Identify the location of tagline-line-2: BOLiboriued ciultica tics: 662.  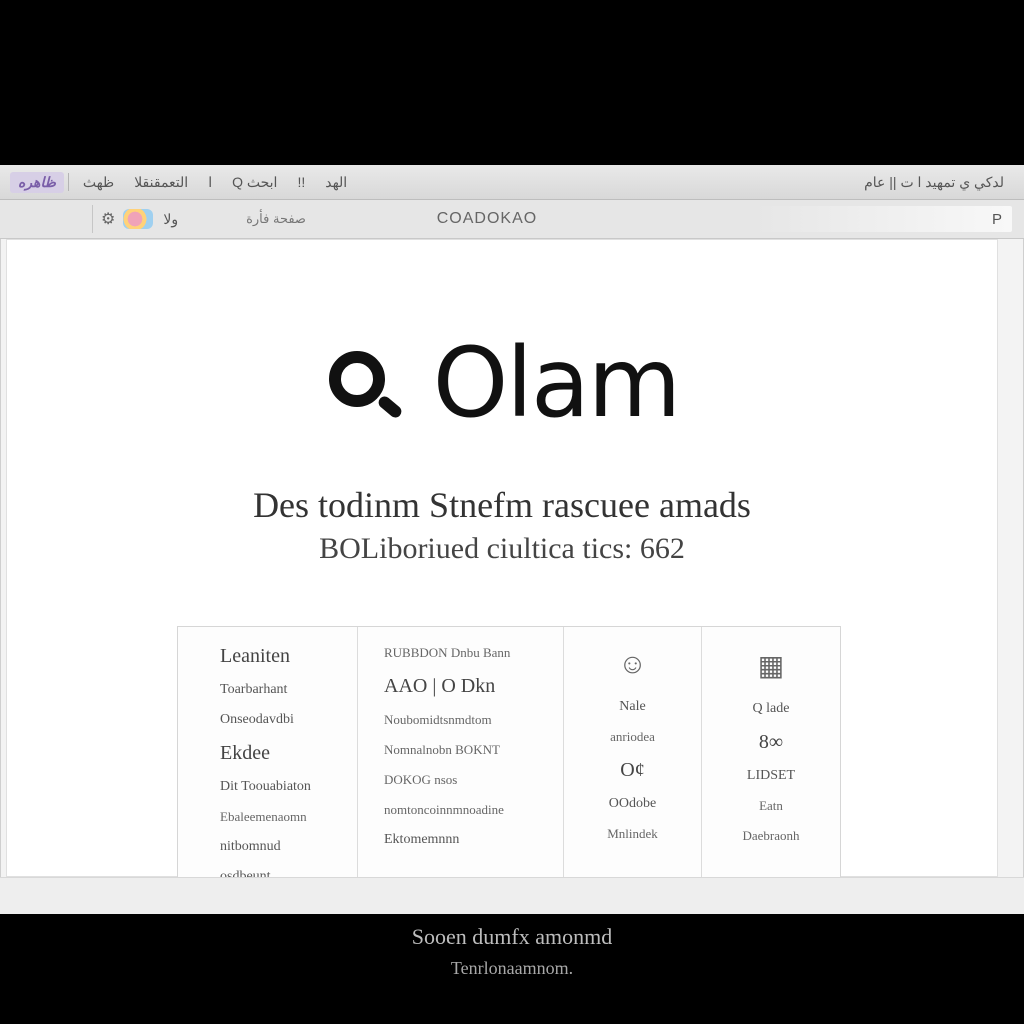
(502, 548).